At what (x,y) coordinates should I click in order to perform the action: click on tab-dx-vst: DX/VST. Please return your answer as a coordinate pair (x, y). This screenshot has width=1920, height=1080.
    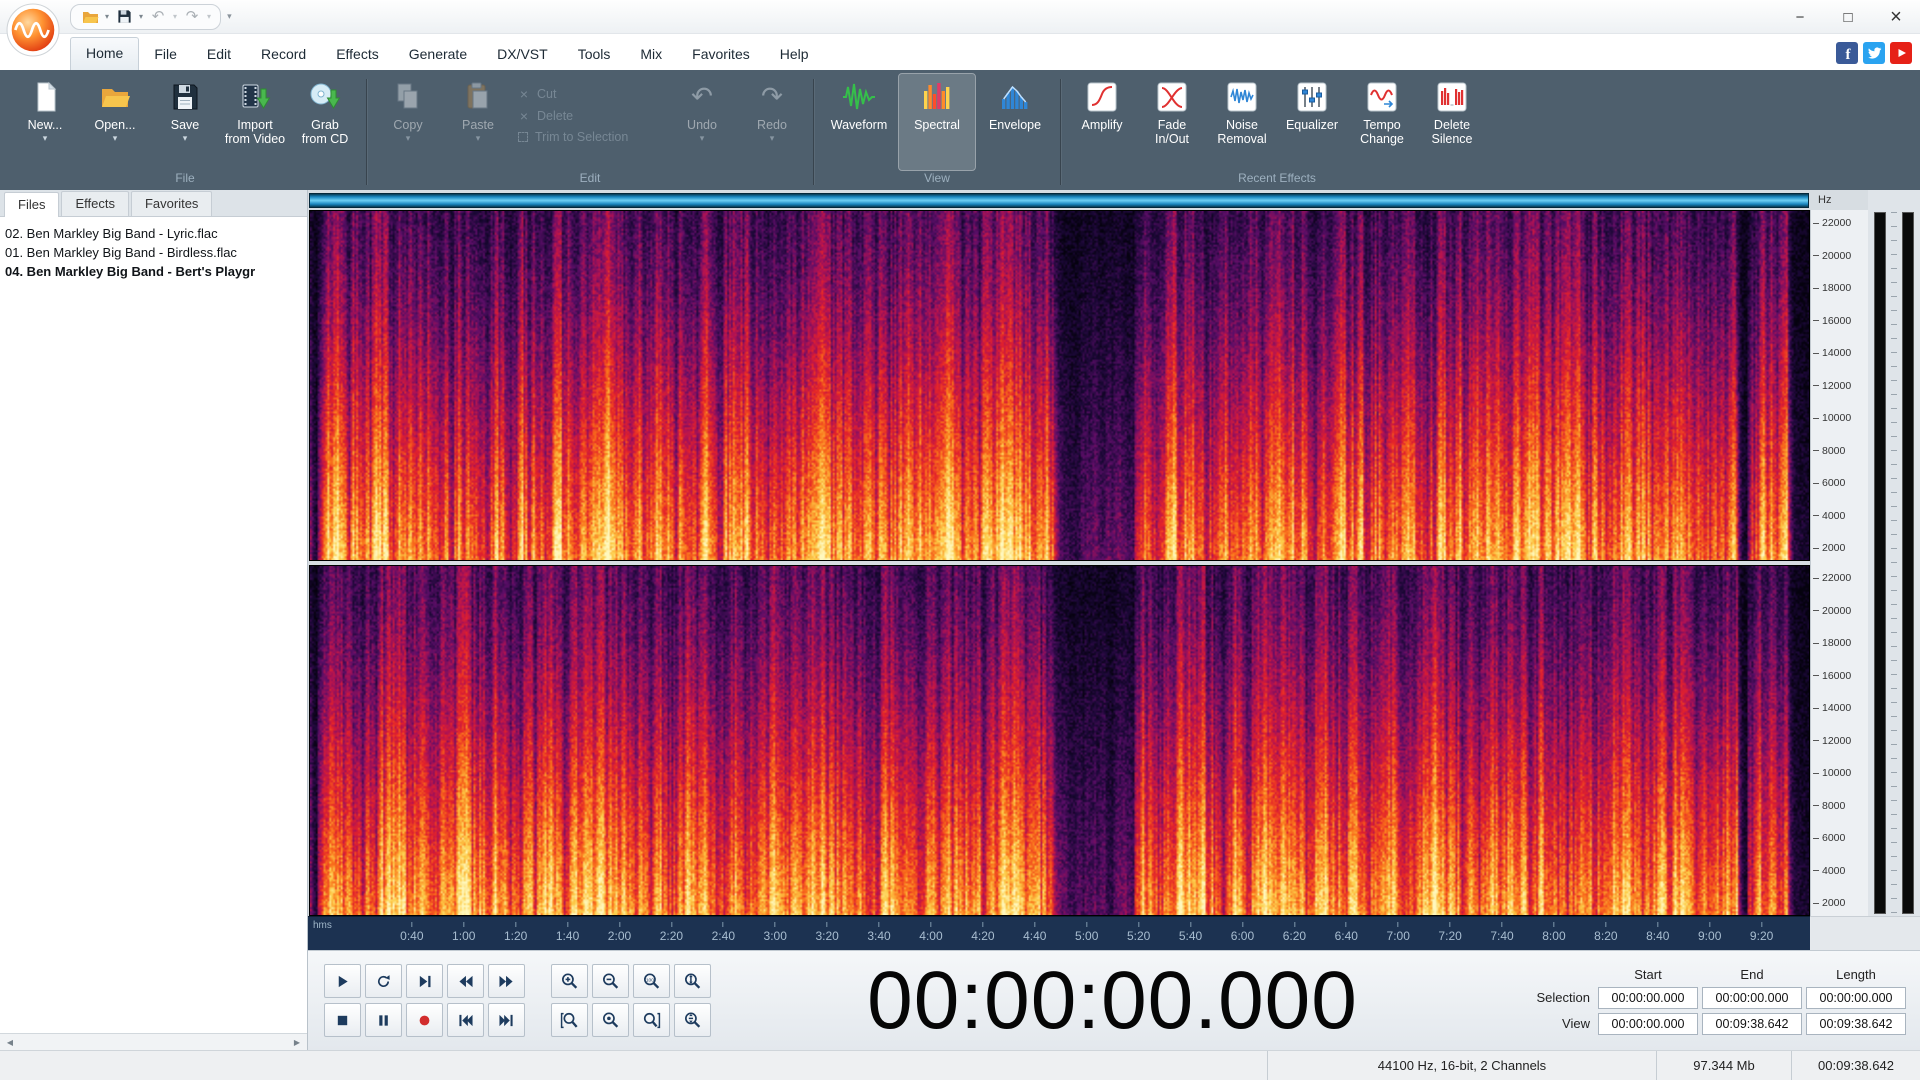
    Looking at the image, I should click on (522, 54).